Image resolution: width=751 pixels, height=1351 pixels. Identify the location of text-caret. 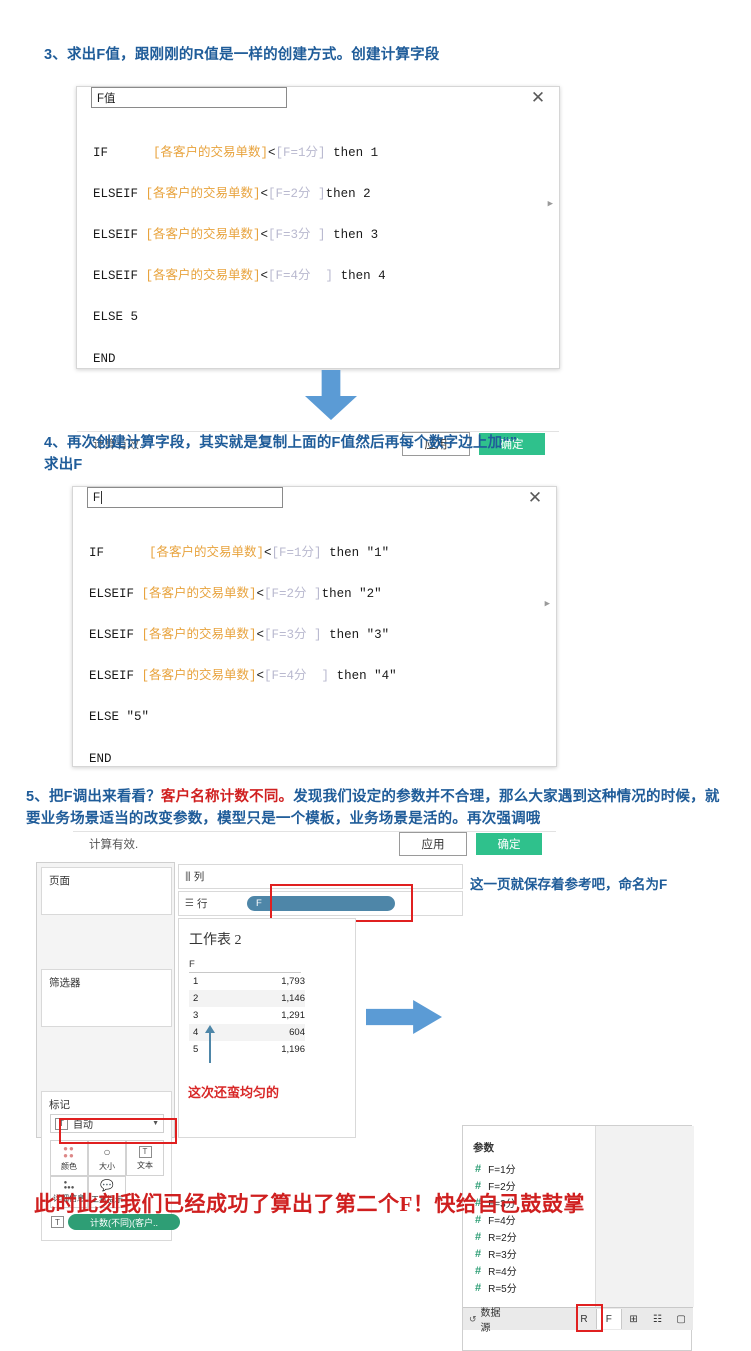
(102, 497).